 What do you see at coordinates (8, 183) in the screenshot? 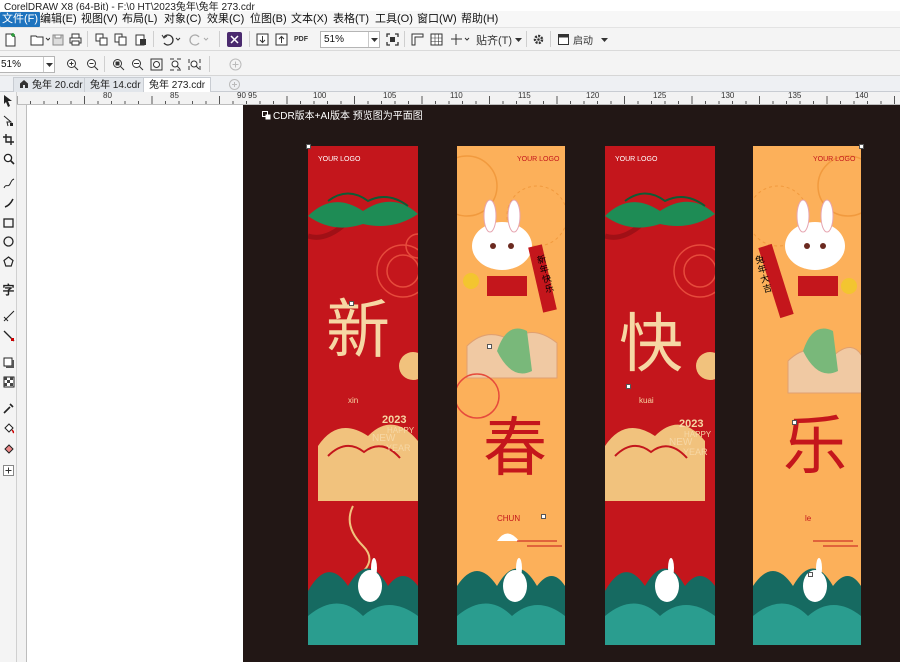
I see `freehand-tool-icon` at bounding box center [8, 183].